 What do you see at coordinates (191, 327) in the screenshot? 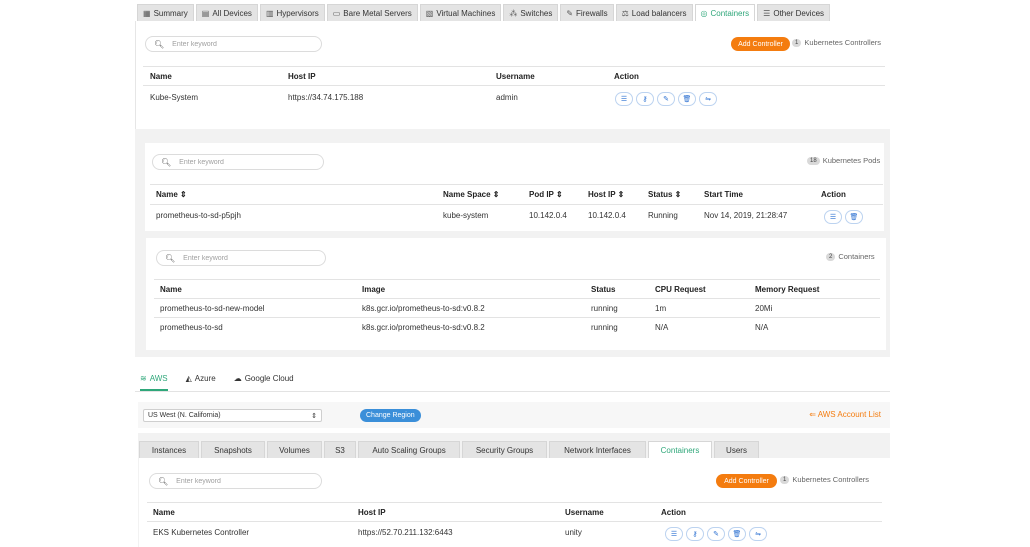
I see `container-name: prometheus-to-sd` at bounding box center [191, 327].